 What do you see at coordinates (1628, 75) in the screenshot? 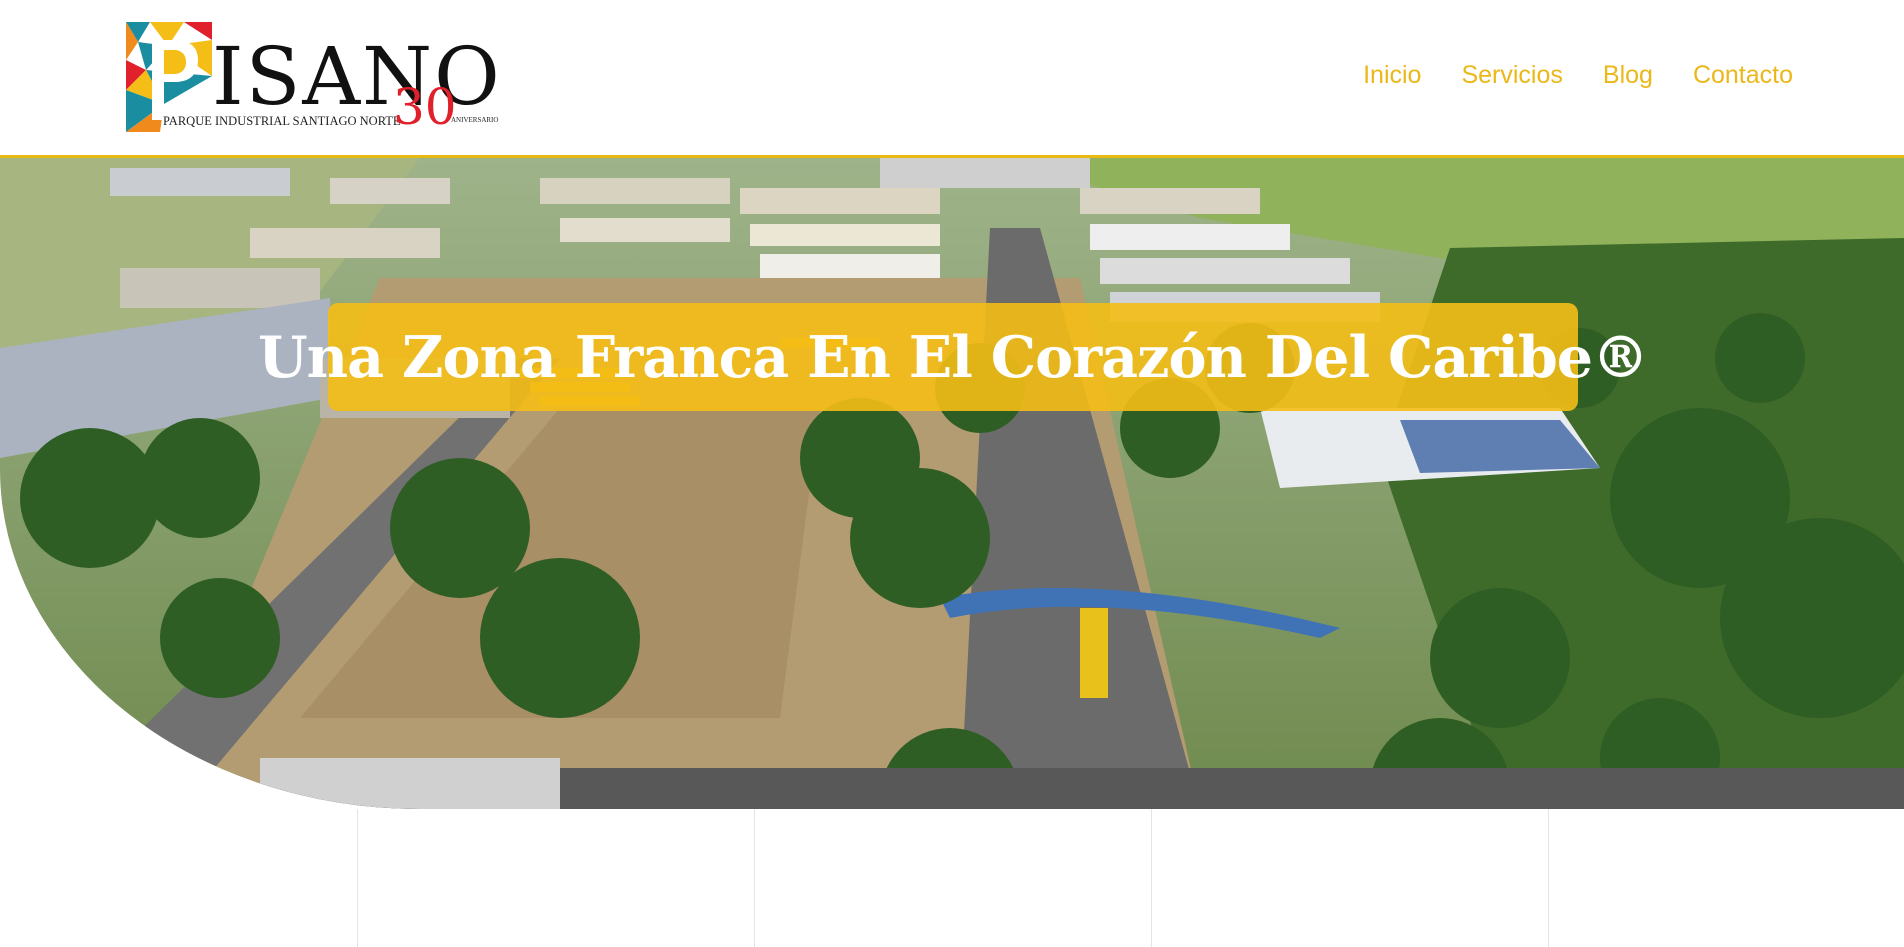
I see `nav-blog: Blog` at bounding box center [1628, 75].